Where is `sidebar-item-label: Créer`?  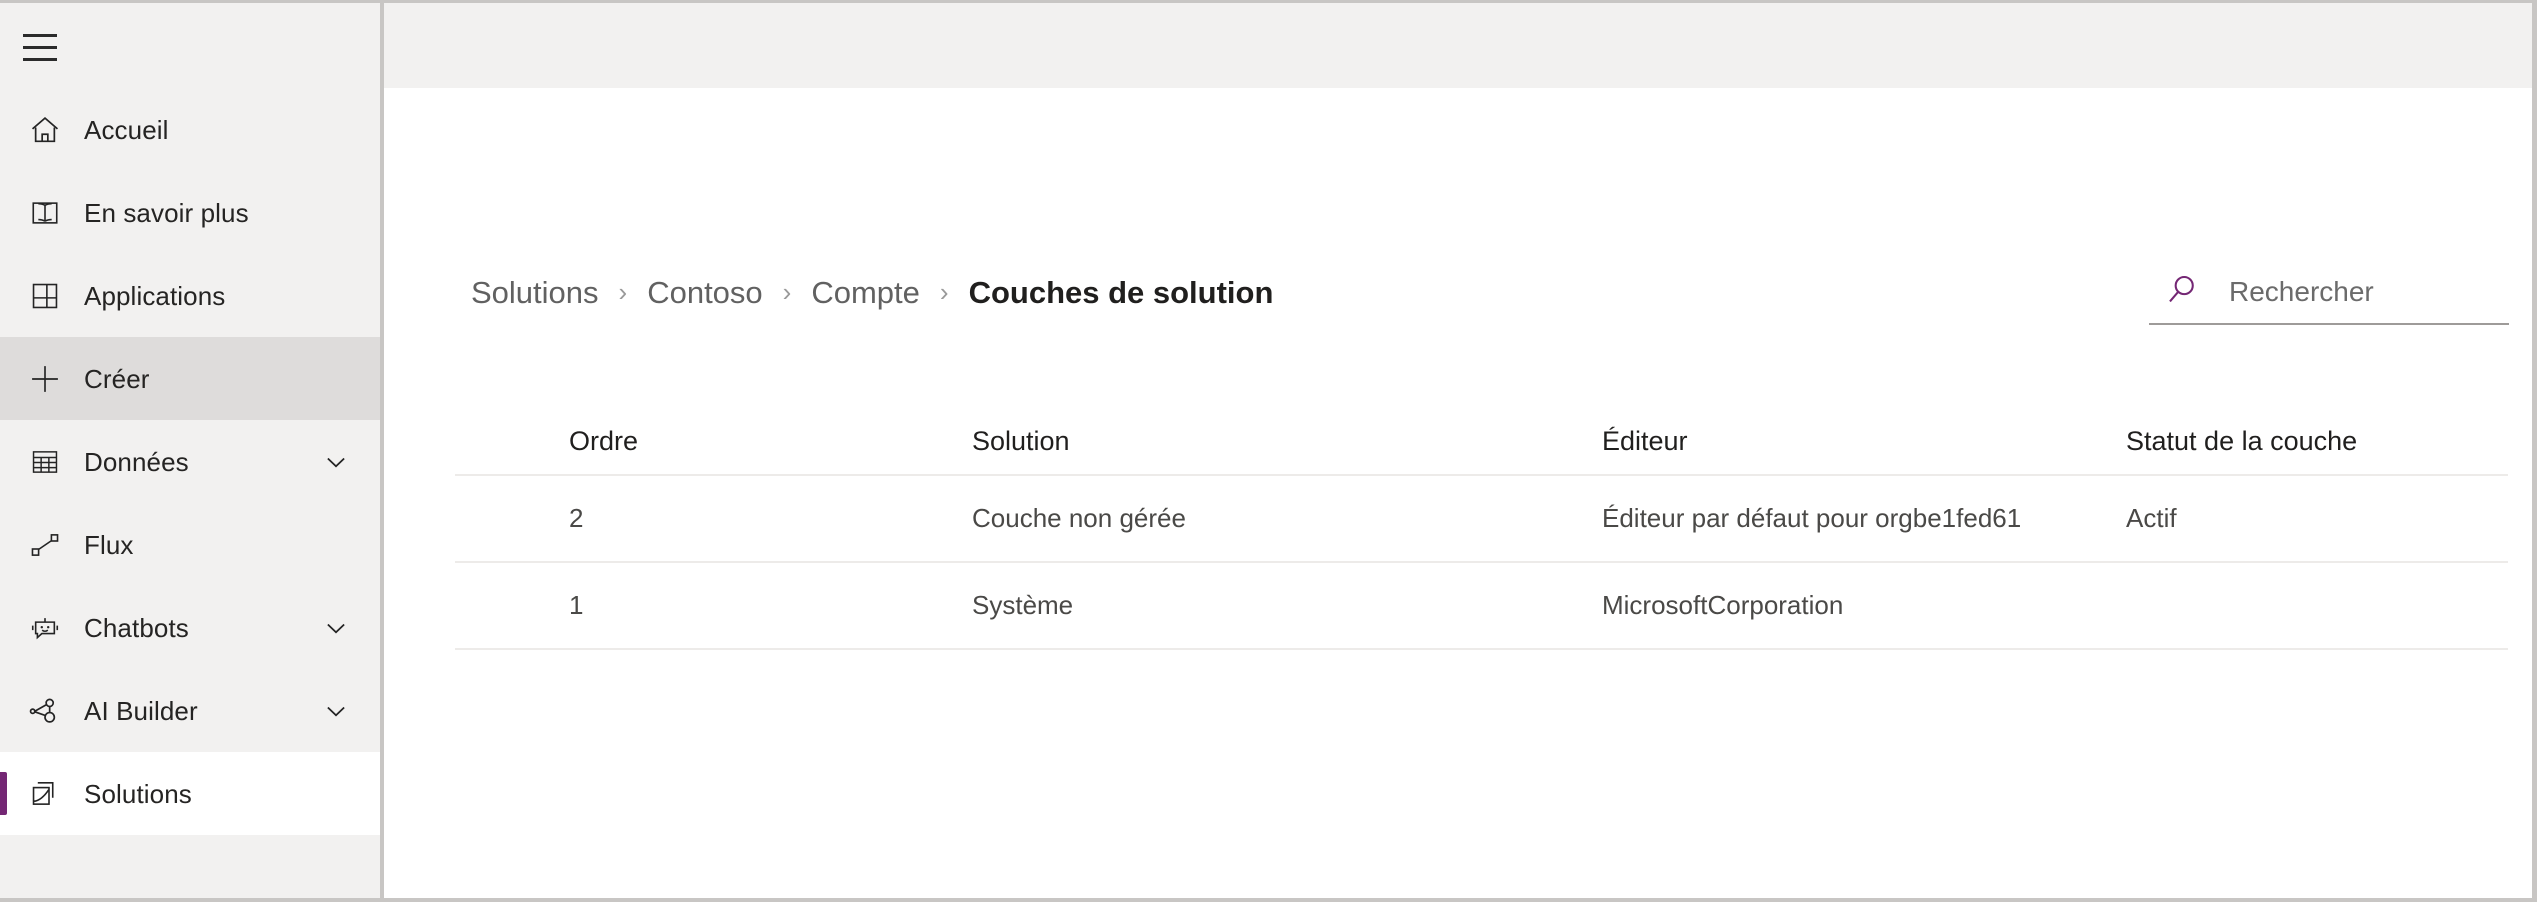
sidebar-item-label: Créer is located at coordinates (117, 378).